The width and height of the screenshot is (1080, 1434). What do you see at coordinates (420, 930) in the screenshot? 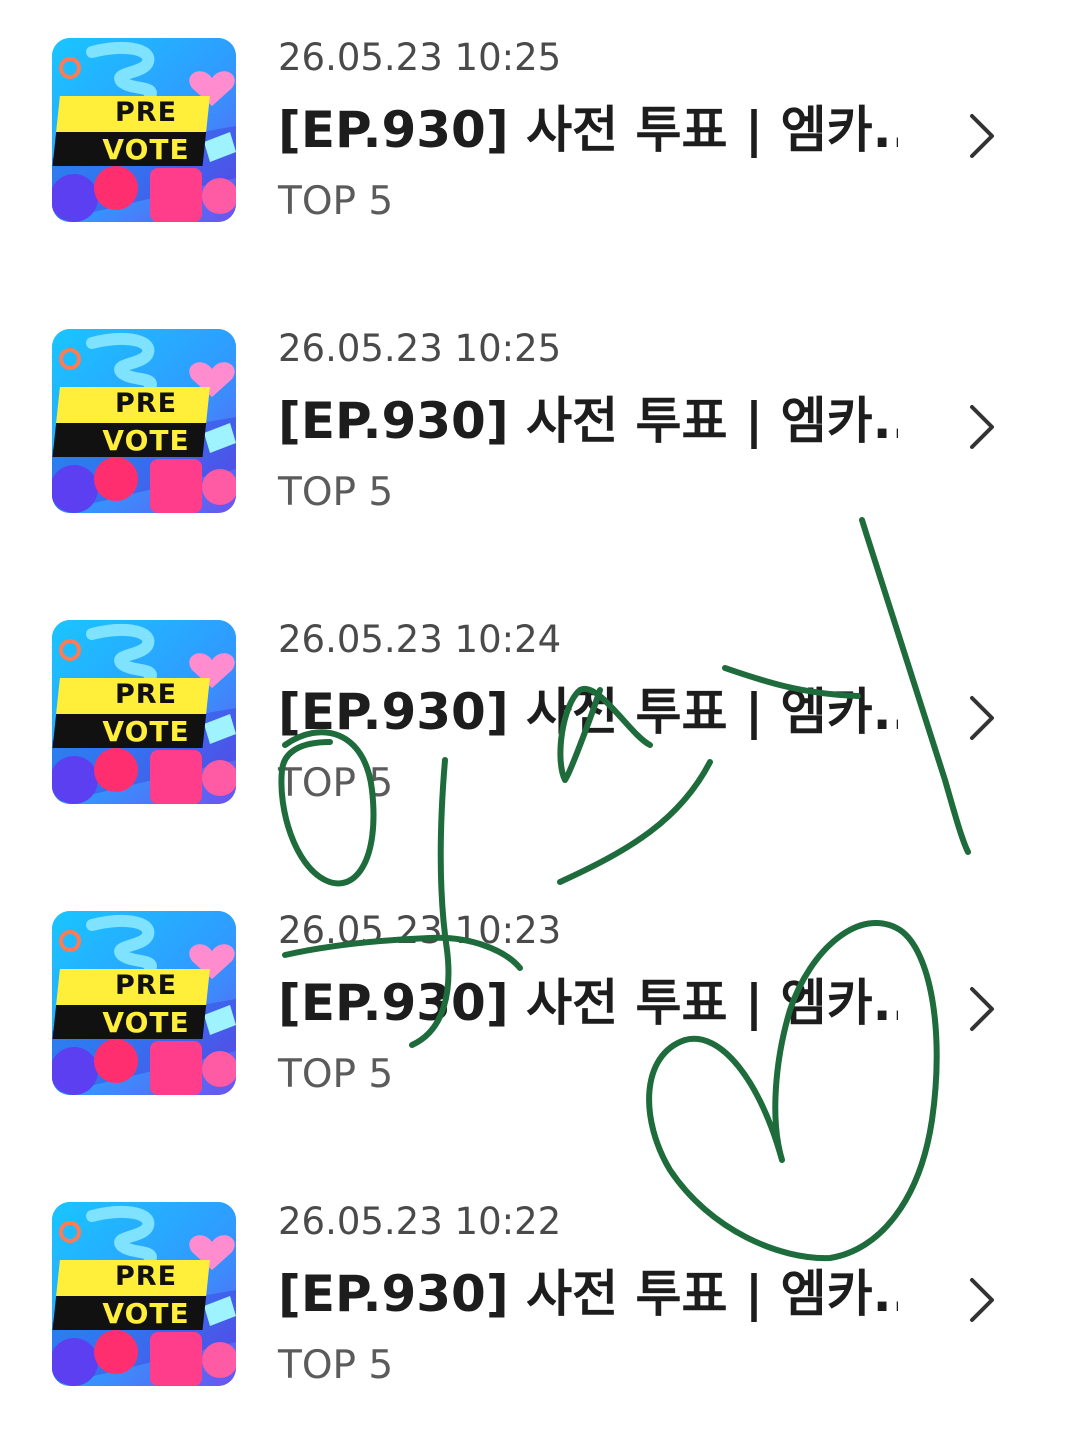
I see `item-date: 26.05.23 10:23` at bounding box center [420, 930].